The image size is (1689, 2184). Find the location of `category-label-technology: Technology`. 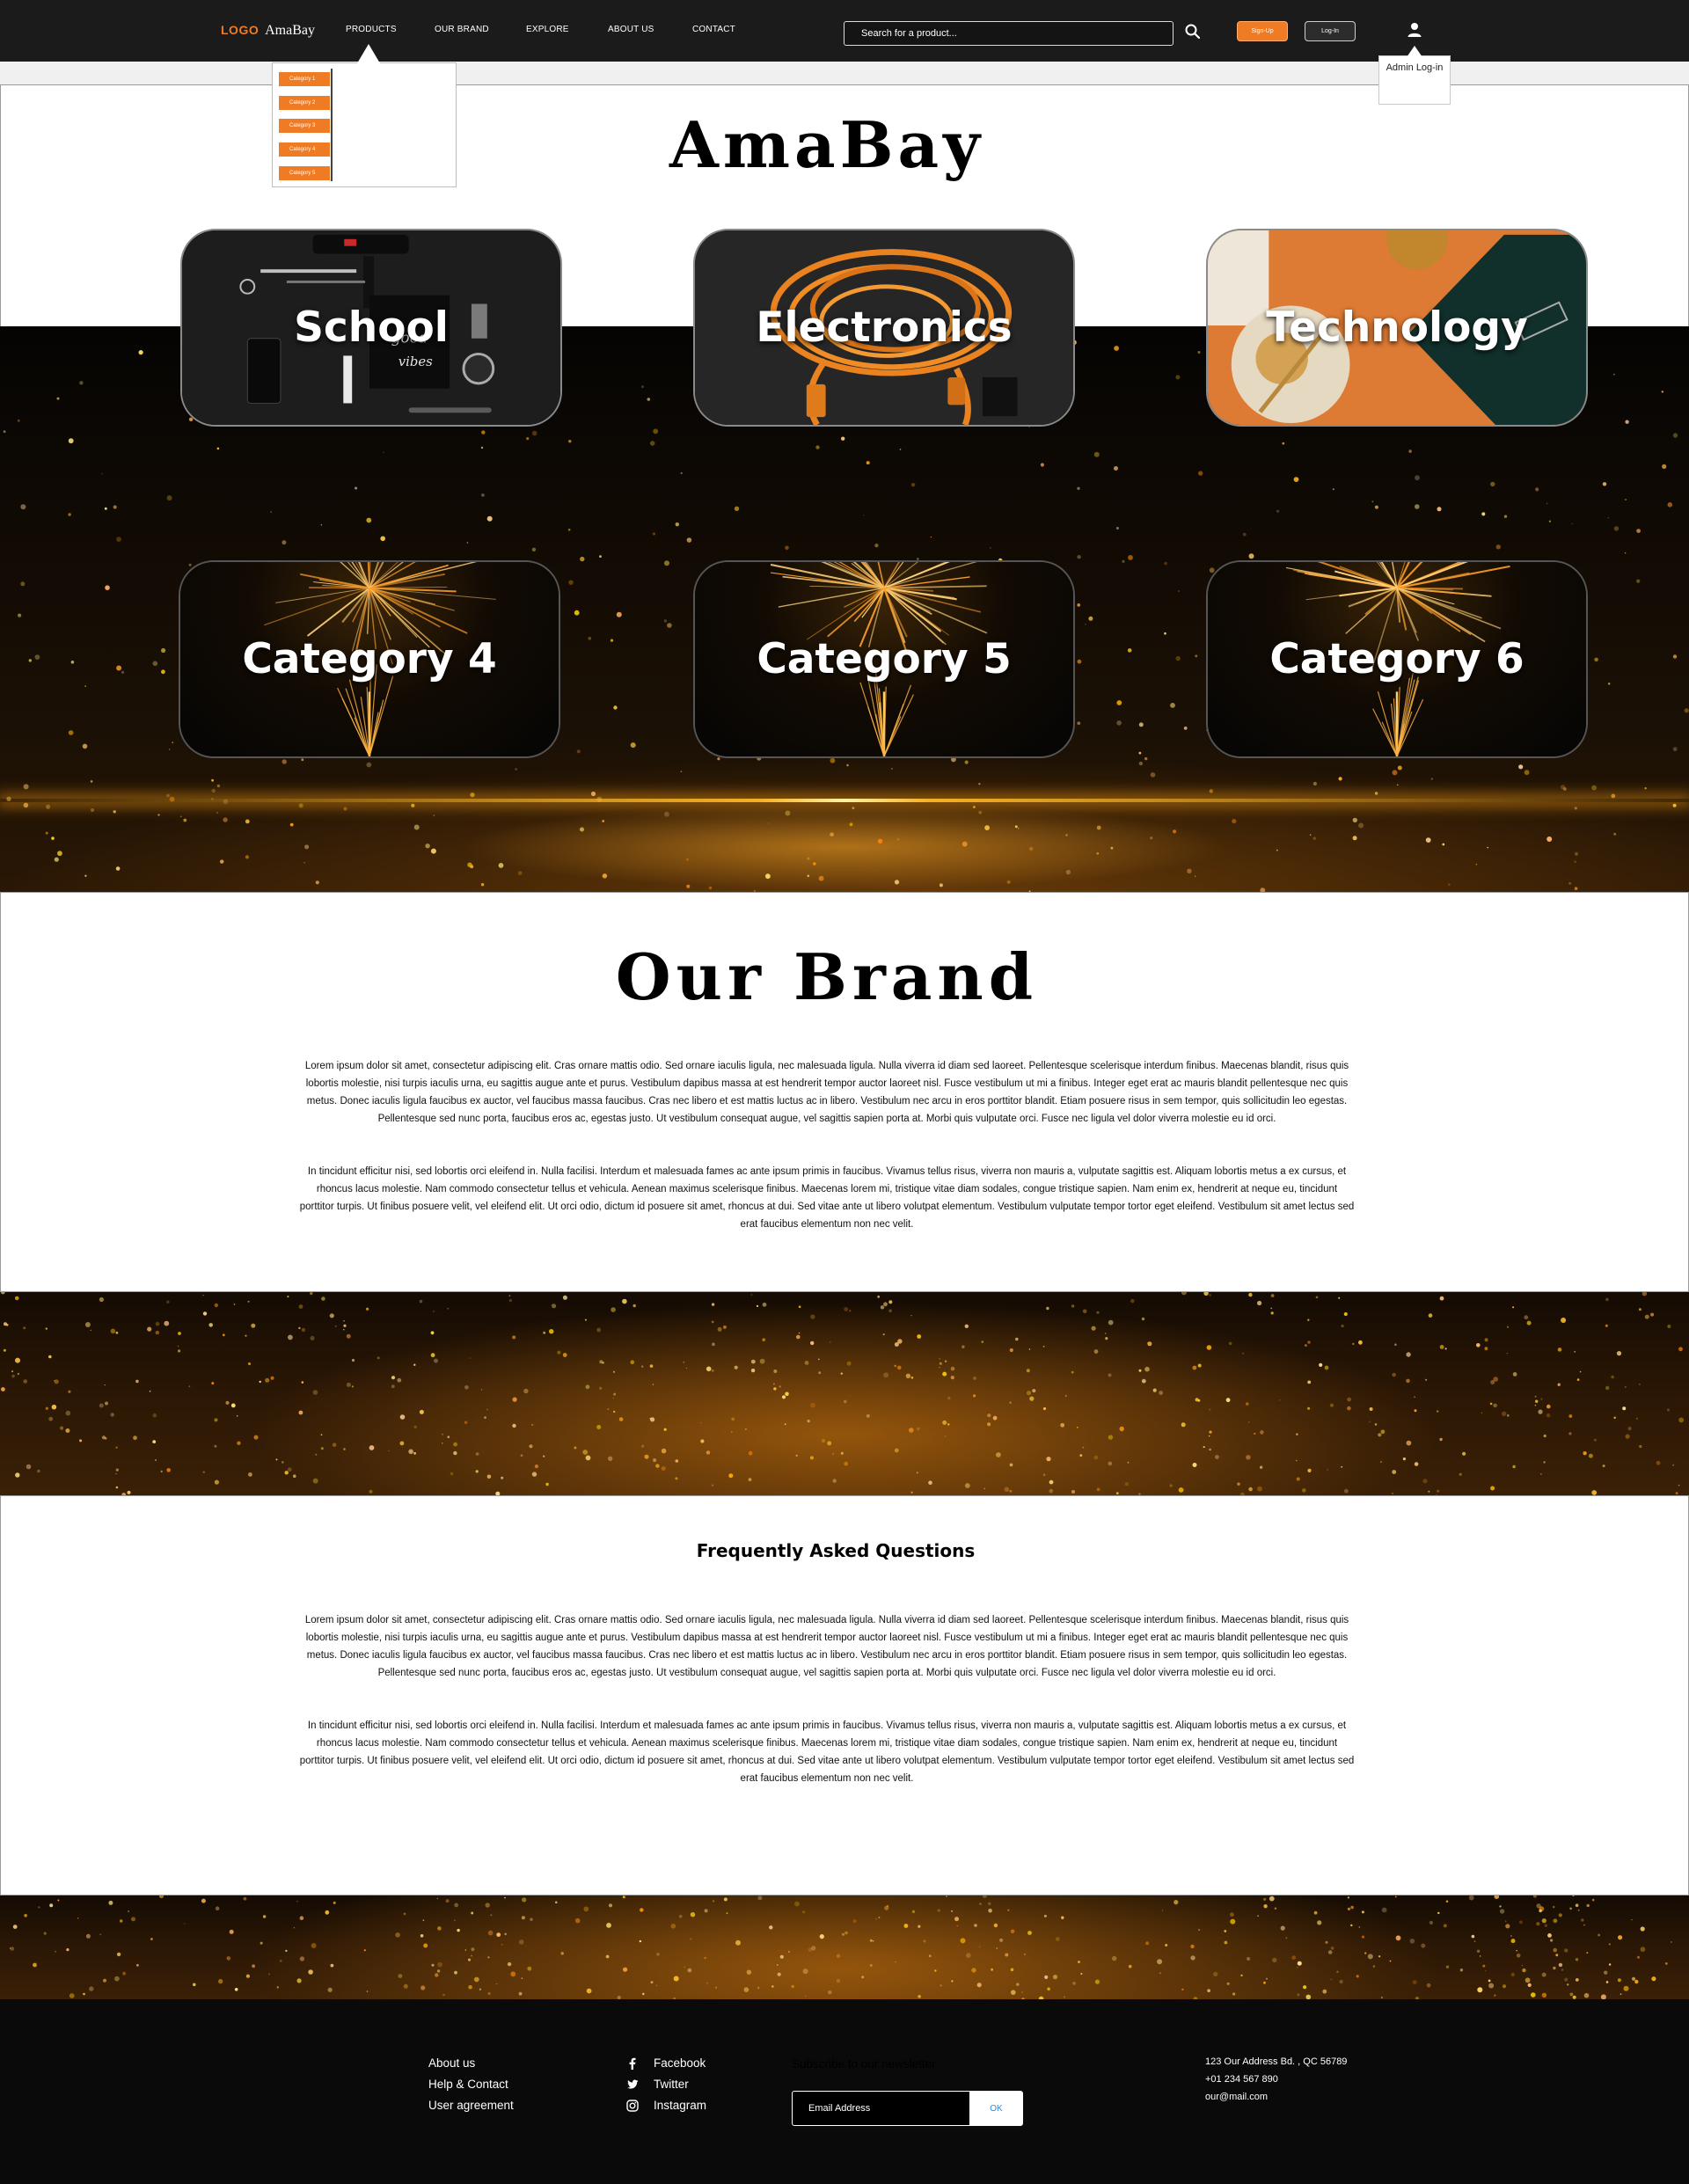

category-label-technology: Technology is located at coordinates (1397, 327).